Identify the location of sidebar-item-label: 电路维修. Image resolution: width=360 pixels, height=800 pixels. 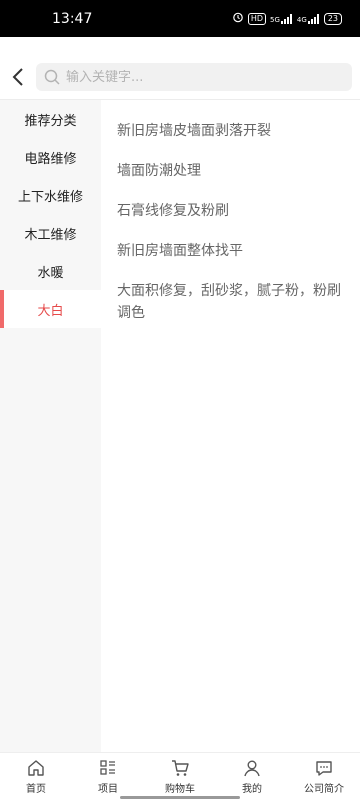
(50, 159).